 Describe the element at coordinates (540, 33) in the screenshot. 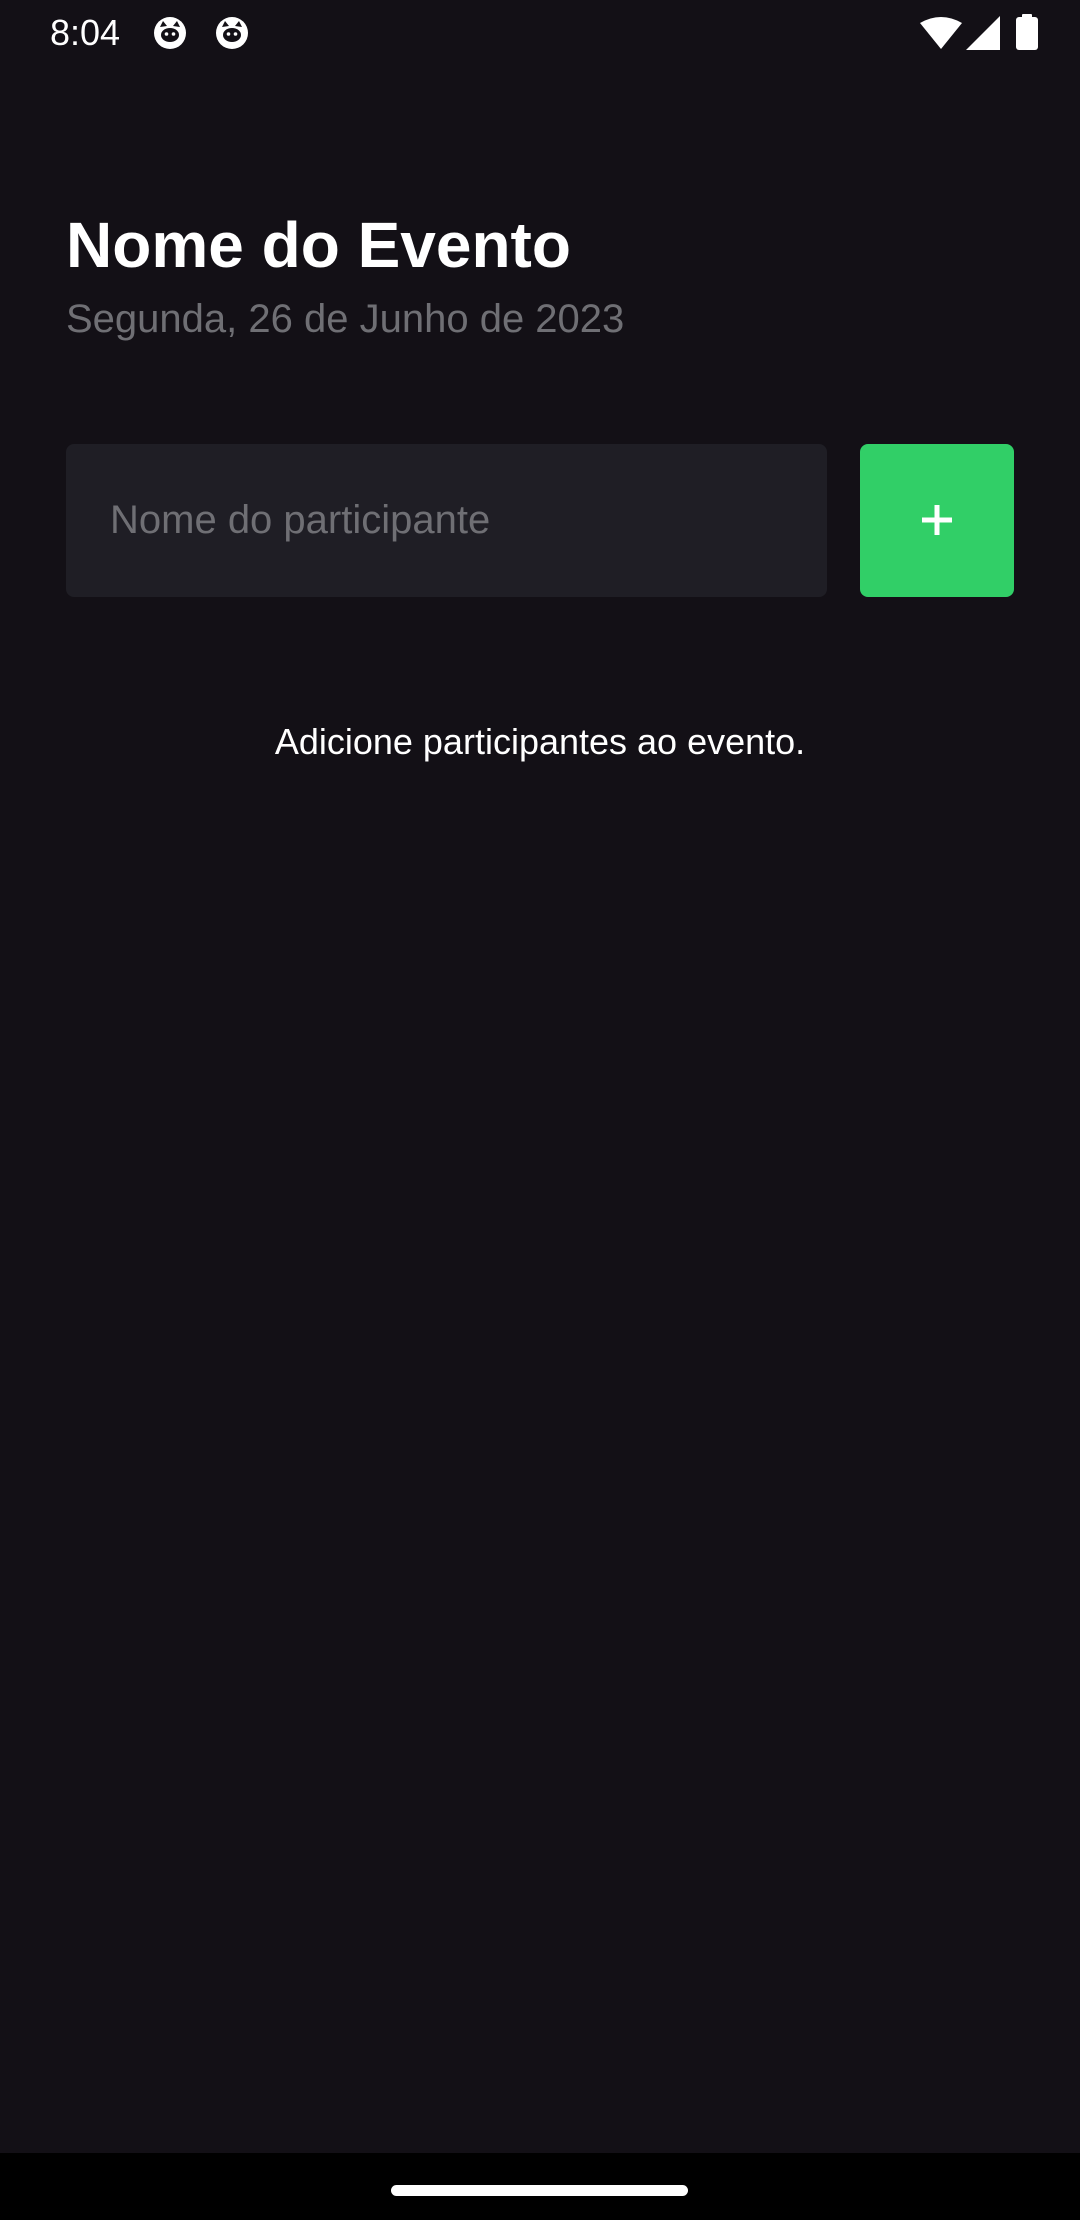

I see `status-bar: 8:04` at that location.